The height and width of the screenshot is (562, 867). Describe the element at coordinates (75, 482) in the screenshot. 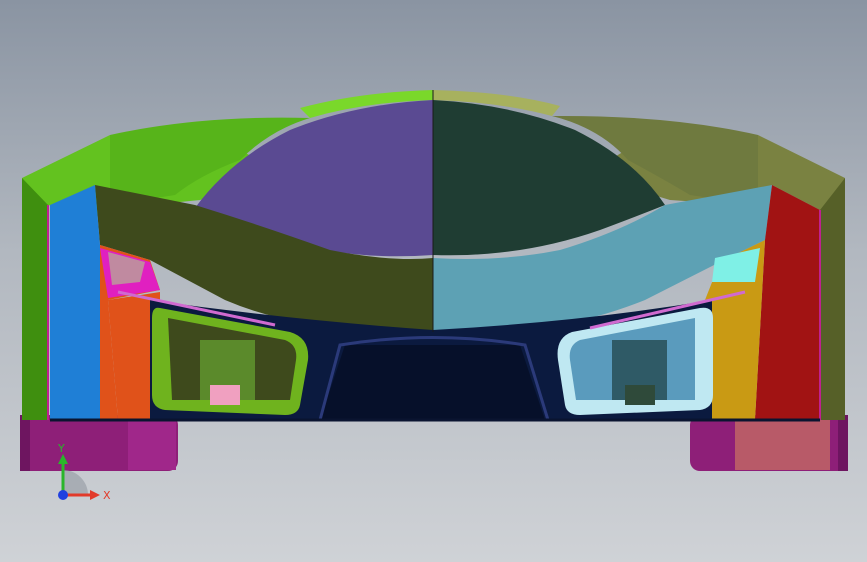

I see `triad-origin-shadow` at that location.